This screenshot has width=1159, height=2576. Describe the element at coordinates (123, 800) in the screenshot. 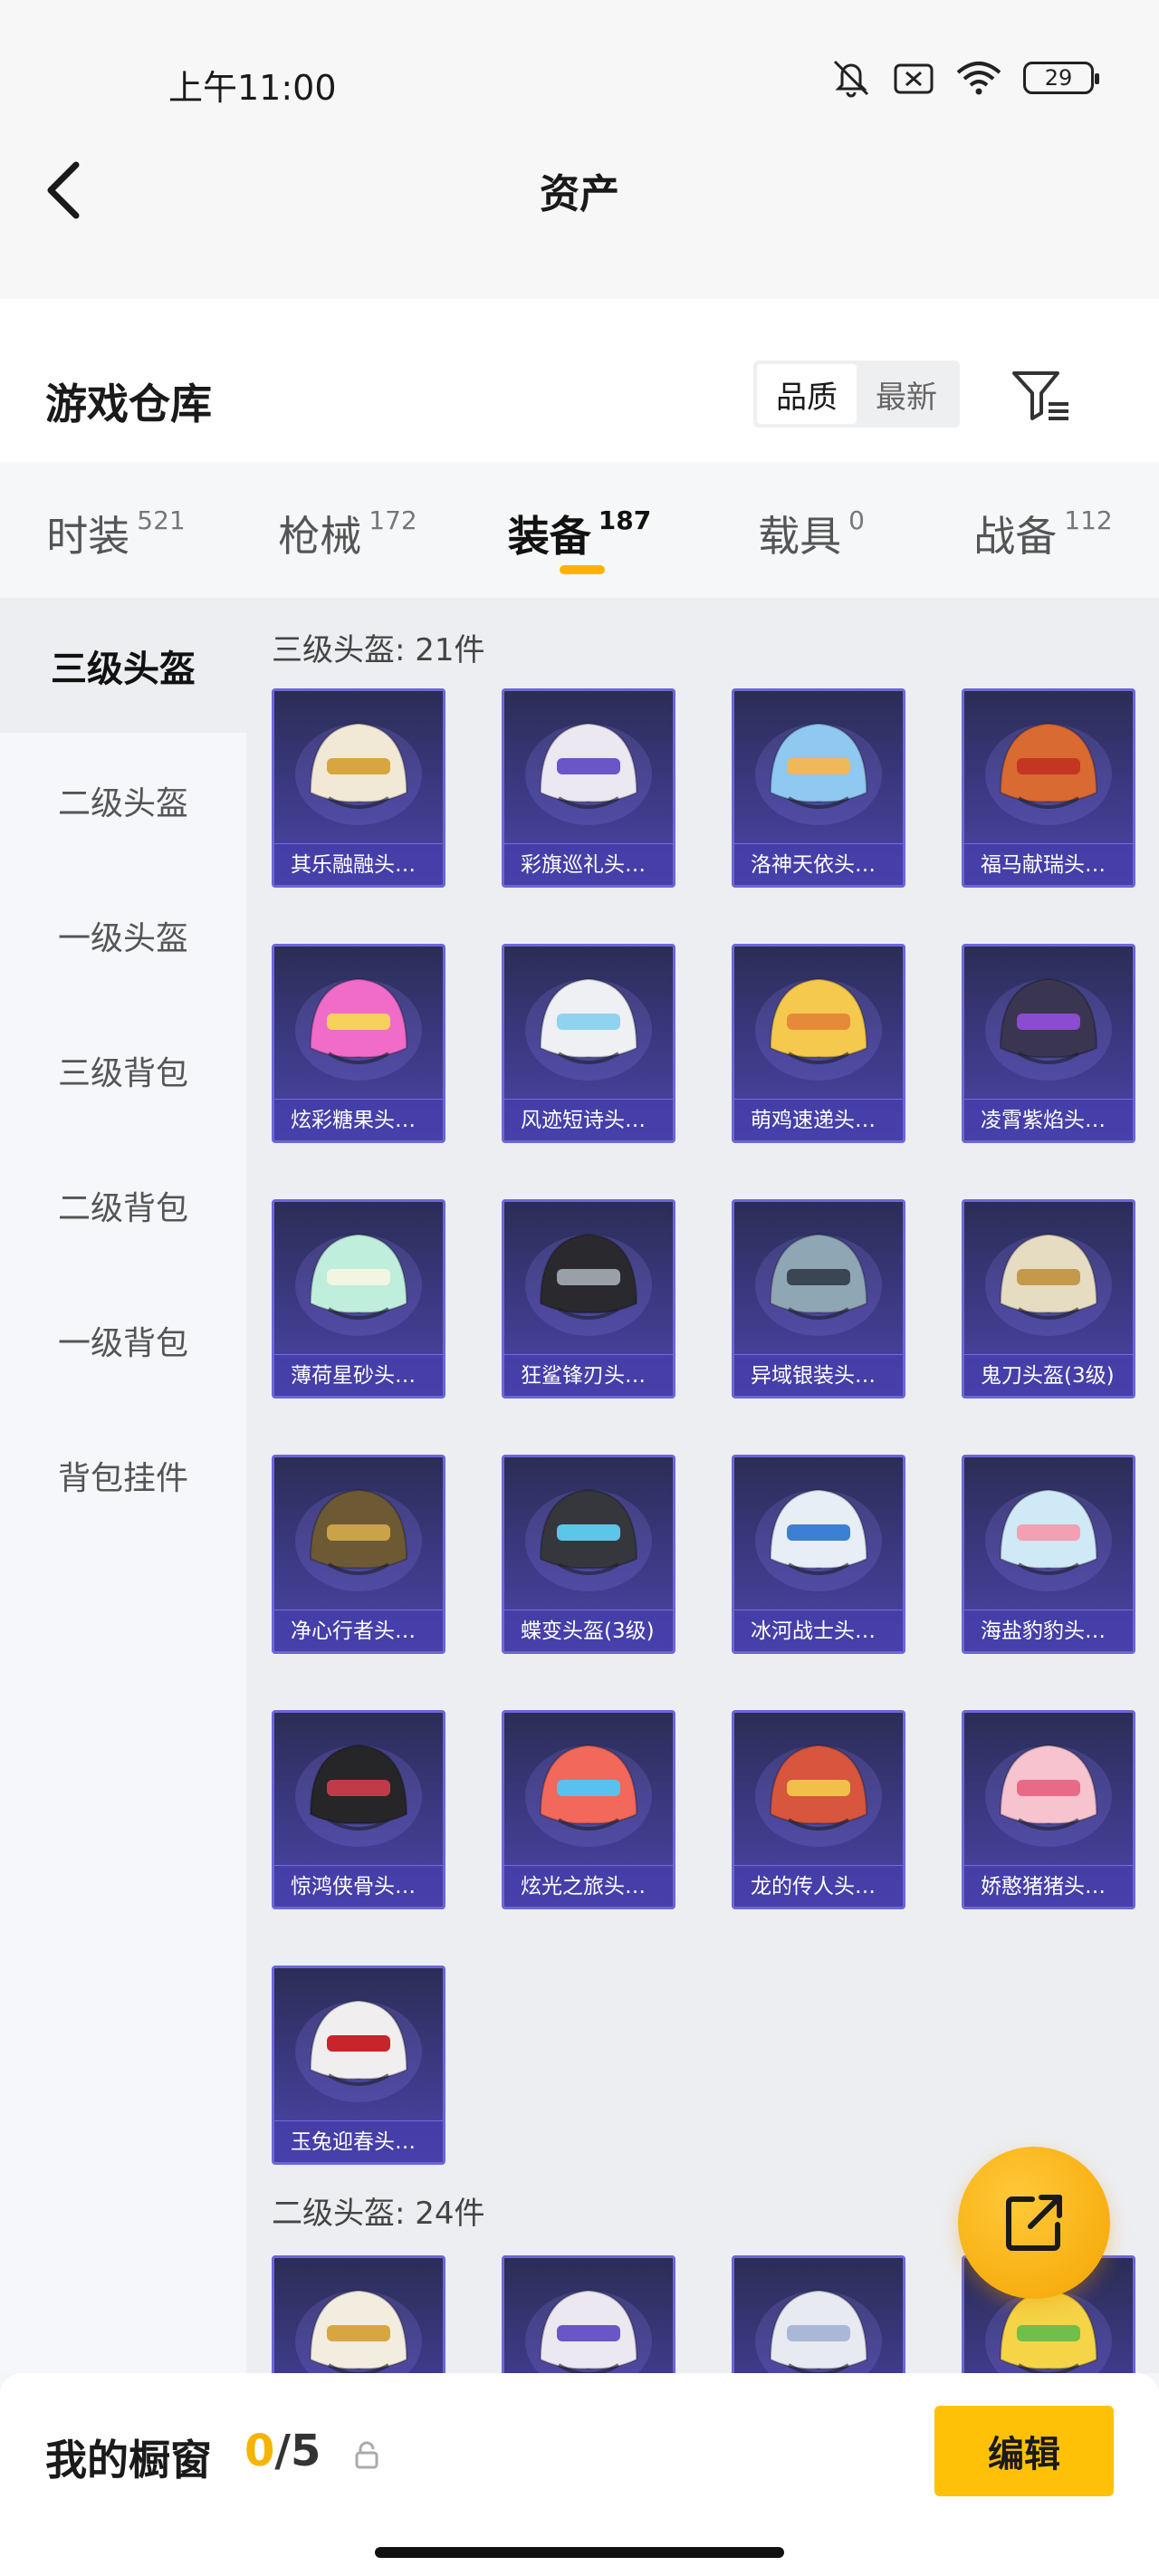

I see `sidebar-item-level2-helmet: 二级头盔` at that location.